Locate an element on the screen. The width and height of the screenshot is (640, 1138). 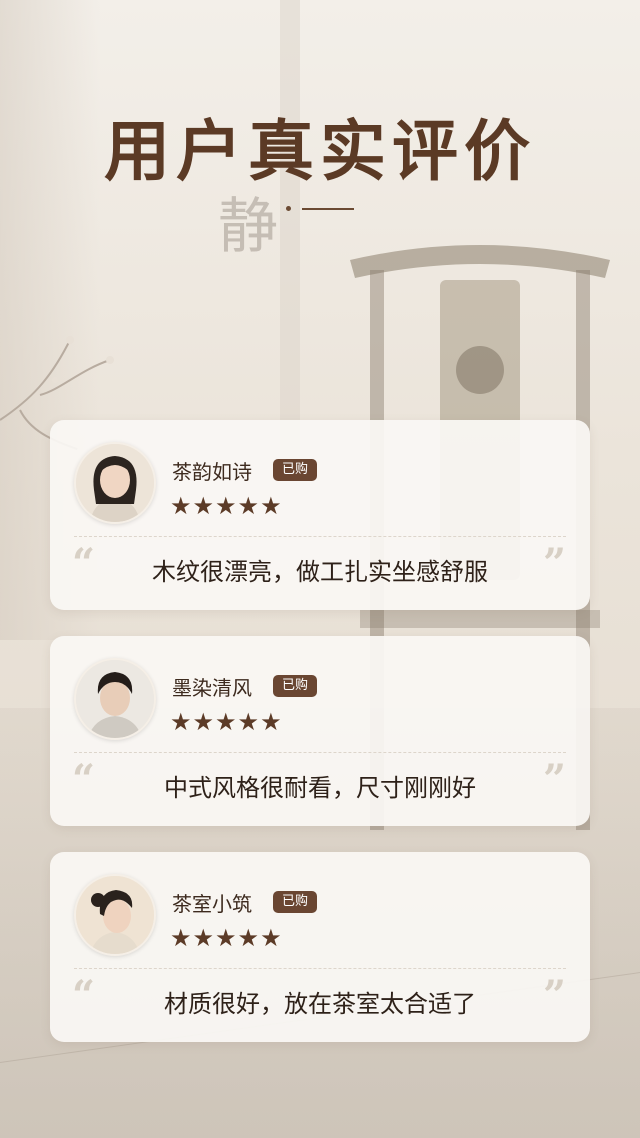
title-divider is located at coordinates (321, 209).